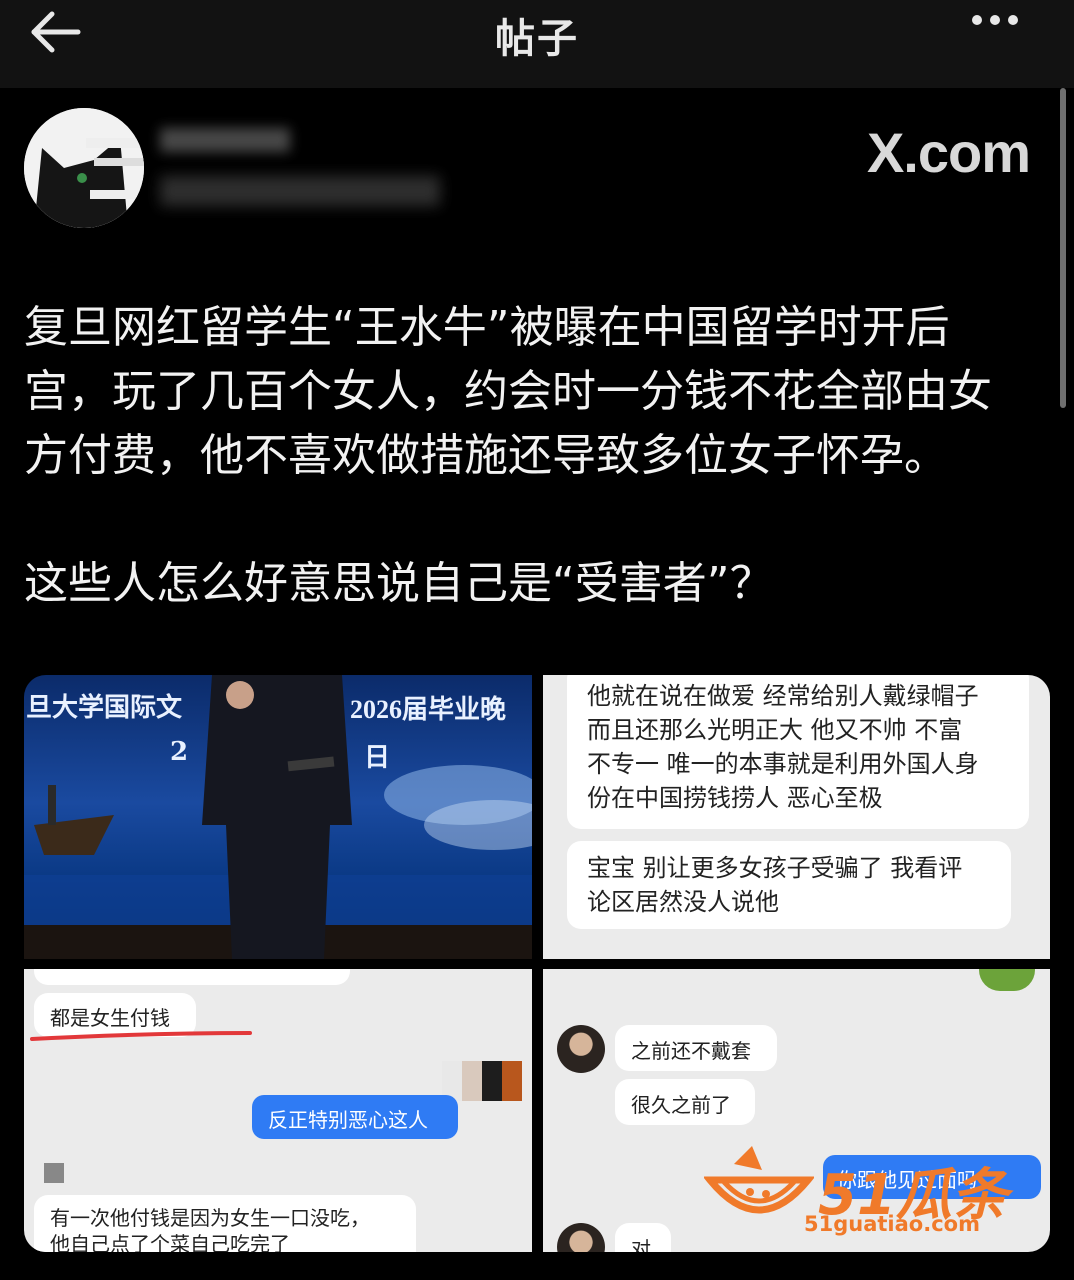 The image size is (1074, 1280). What do you see at coordinates (428, 709) in the screenshot?
I see `banner-text-right: 2026届毕业晚` at bounding box center [428, 709].